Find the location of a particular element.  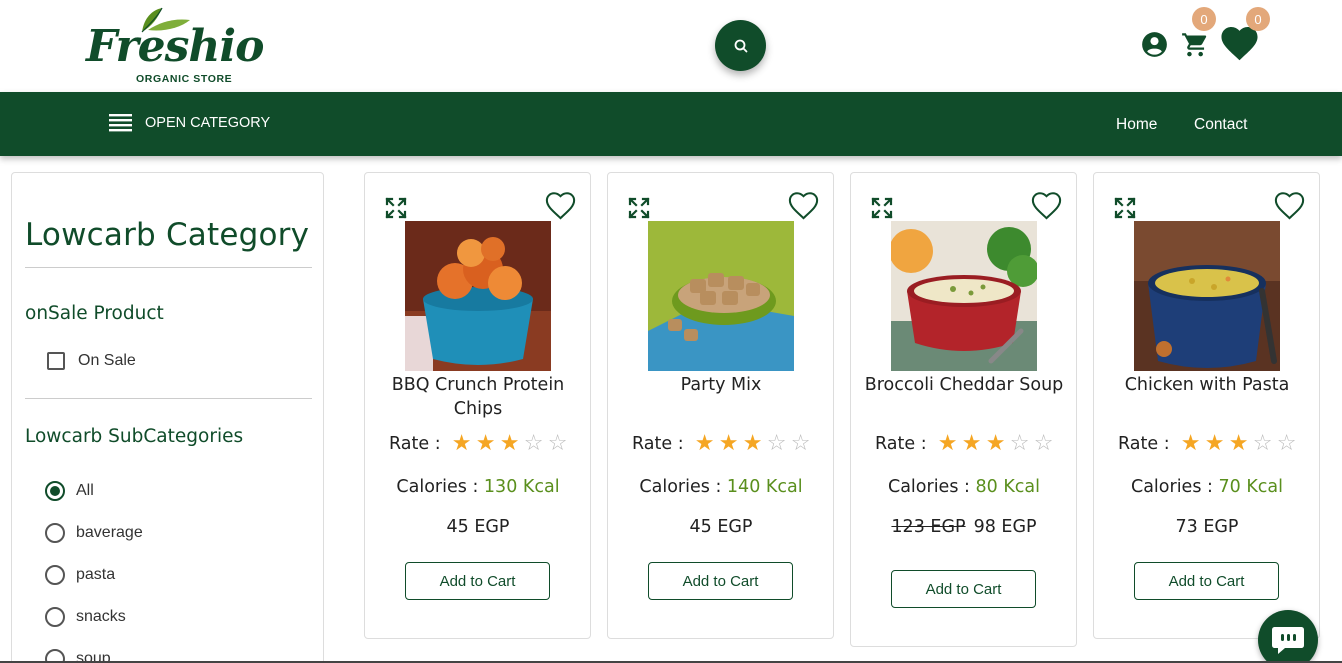

calories-value: 70 Kcal is located at coordinates (1250, 487).